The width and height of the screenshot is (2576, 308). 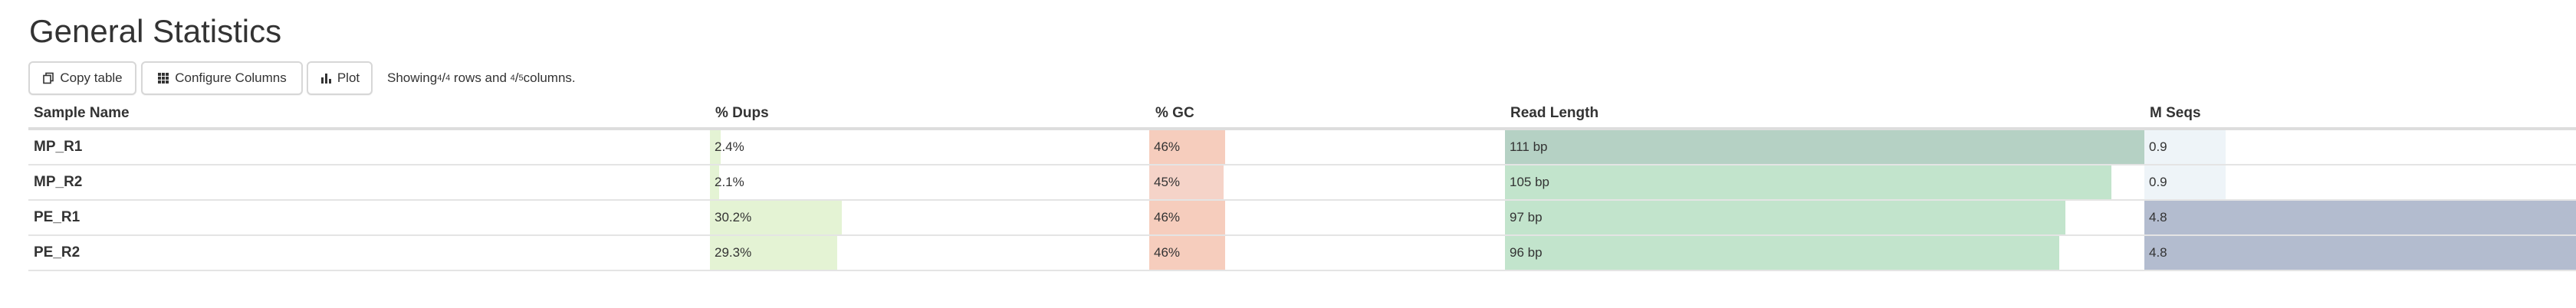 I want to click on visibility-summary: Showing 4/4 rows and 4/5 columns., so click(x=482, y=77).